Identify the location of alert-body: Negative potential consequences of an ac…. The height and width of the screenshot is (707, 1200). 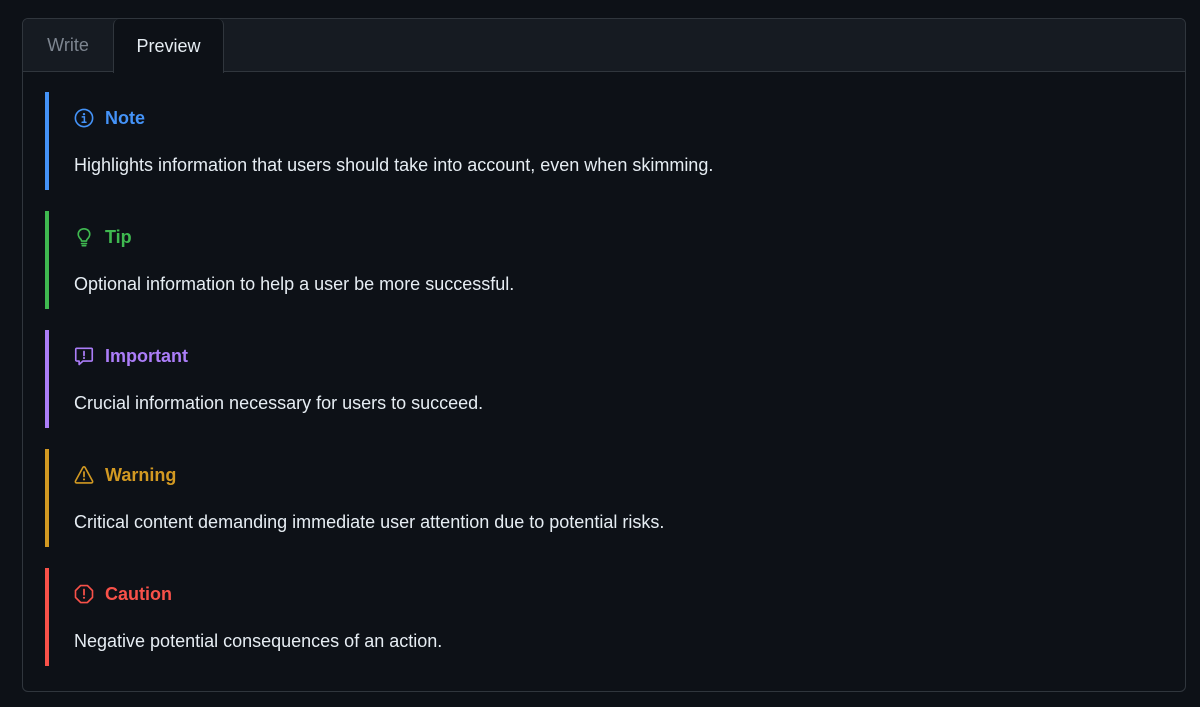
(258, 641).